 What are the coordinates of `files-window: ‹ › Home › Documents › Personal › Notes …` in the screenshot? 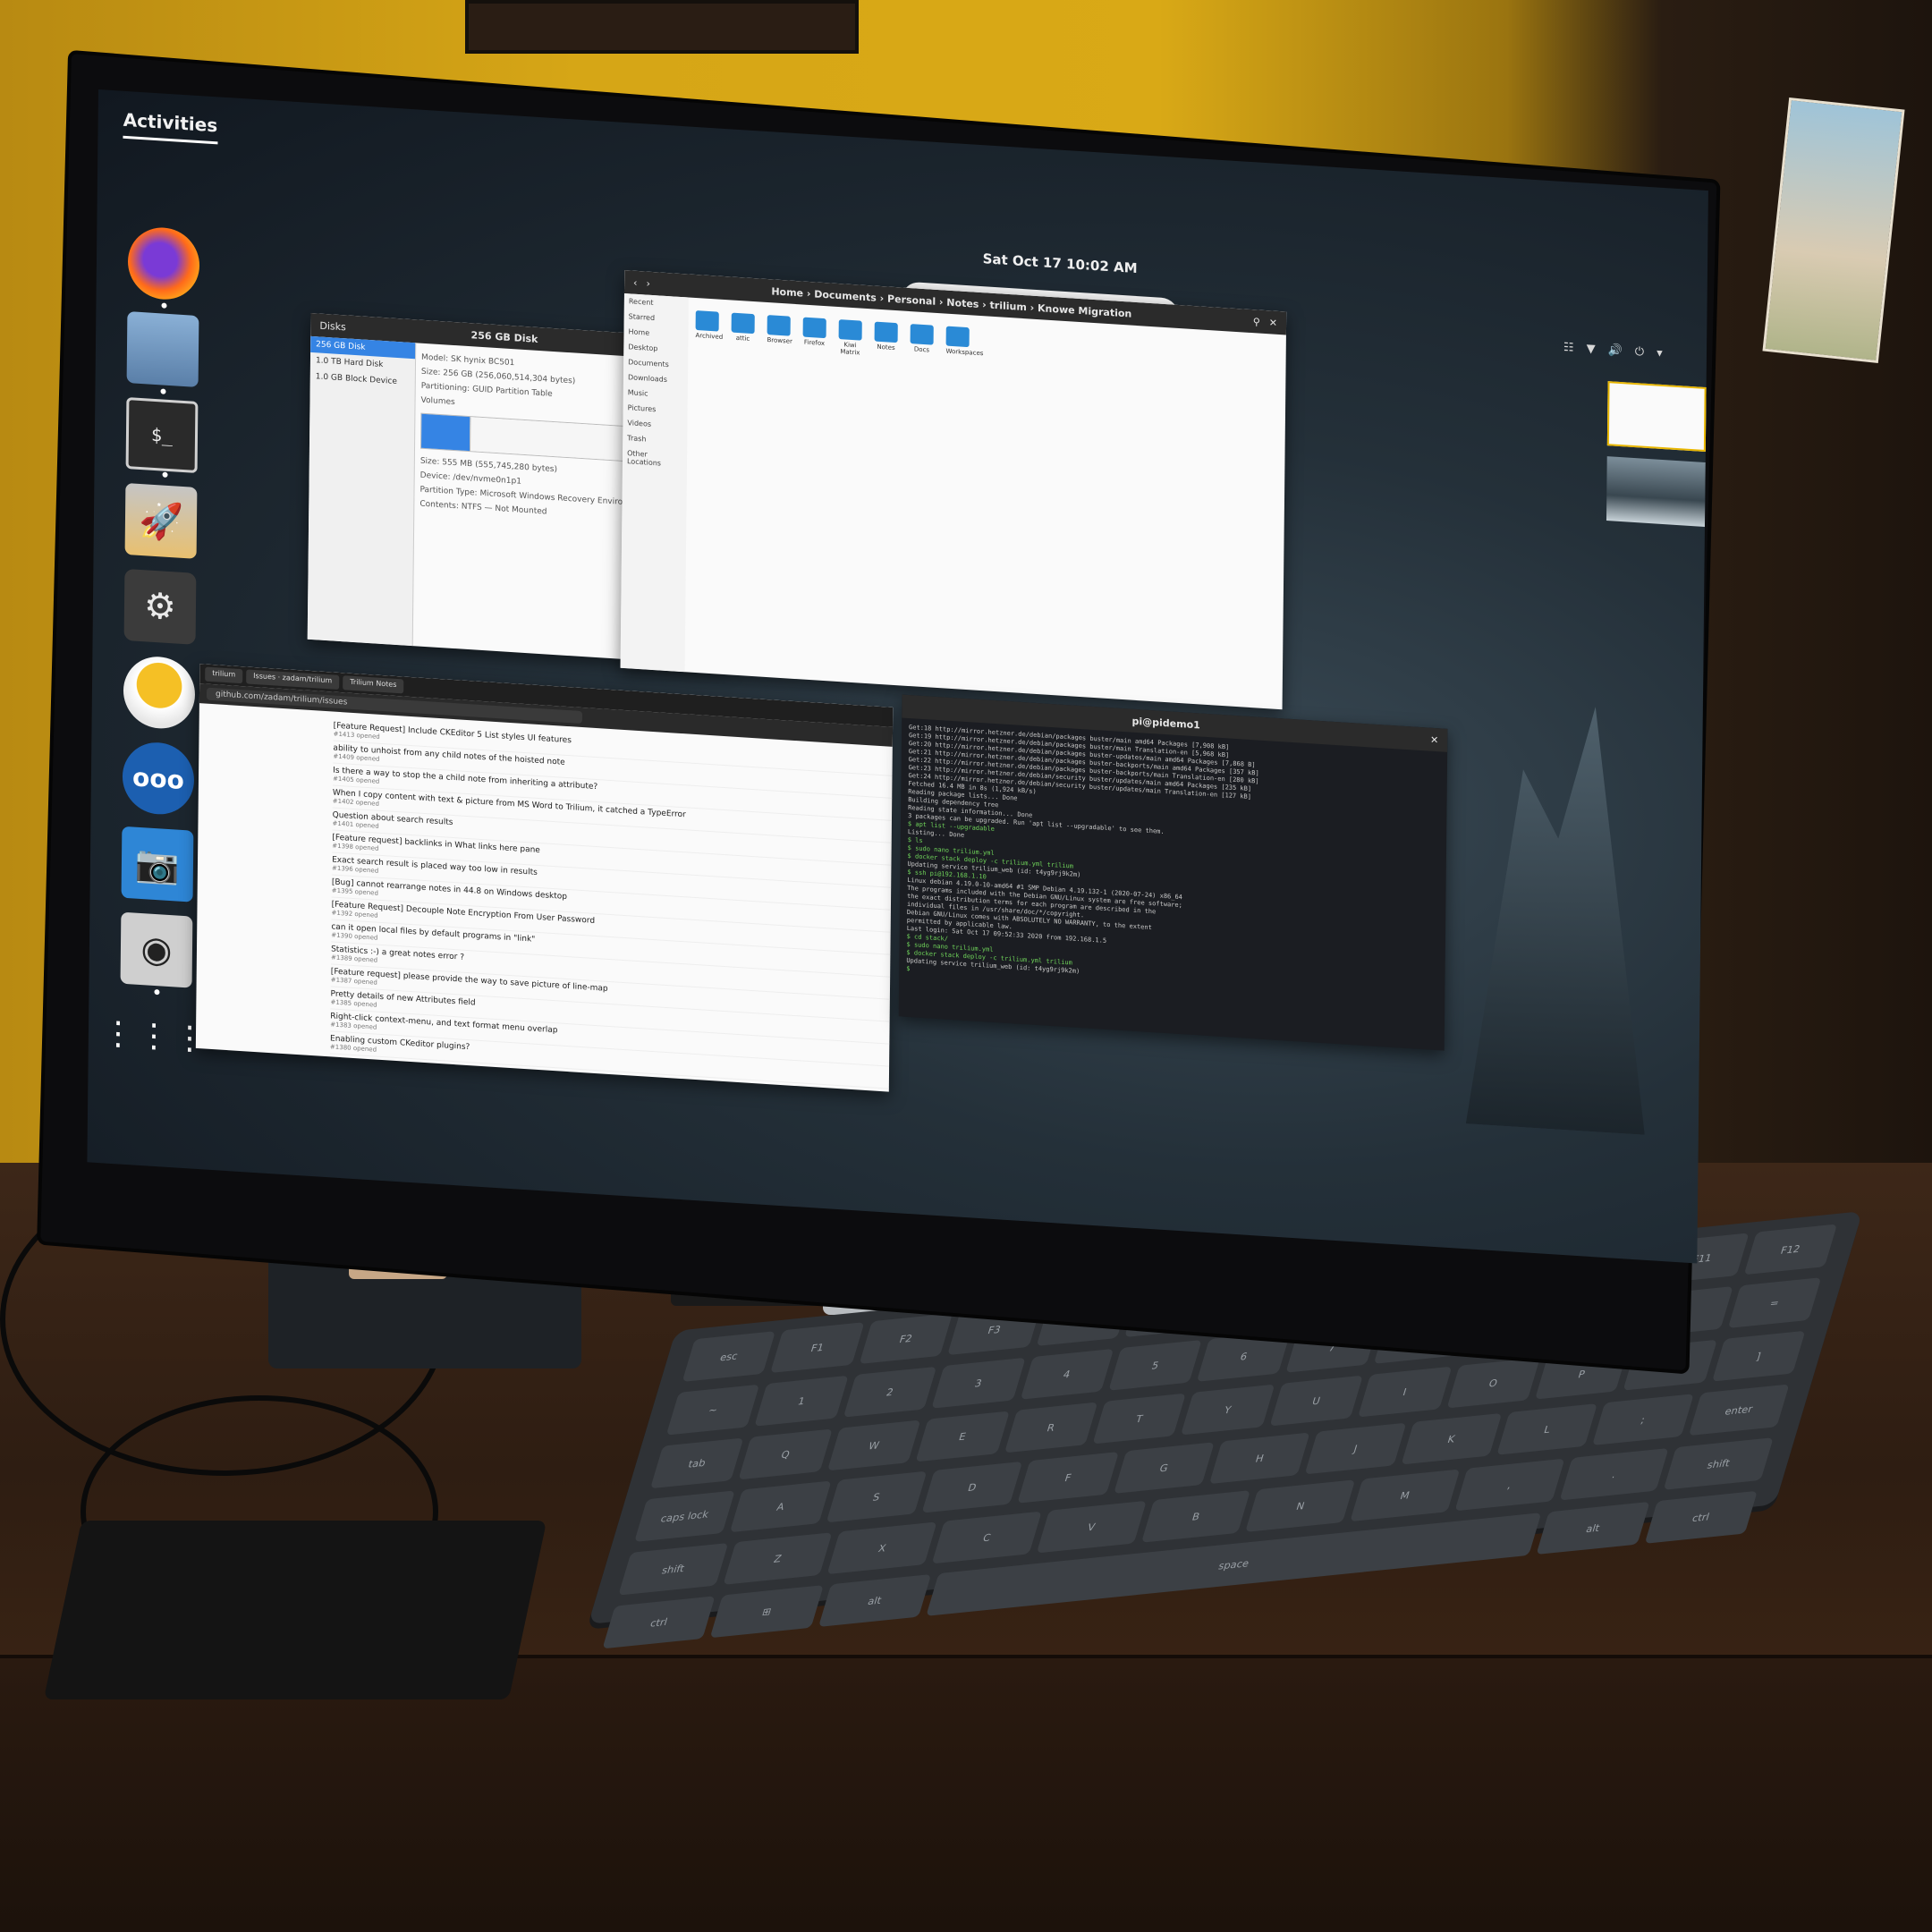 It's located at (953, 489).